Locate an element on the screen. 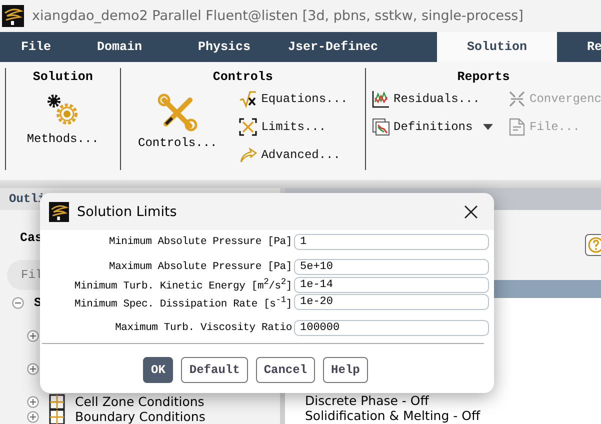 This screenshot has height=424, width=601. converging-arrows-icon is located at coordinates (517, 99).